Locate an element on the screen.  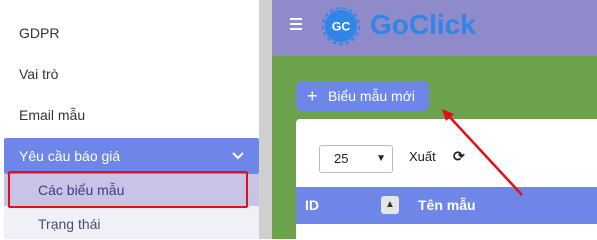
goclick-logo-icon: GC is located at coordinates (341, 26).